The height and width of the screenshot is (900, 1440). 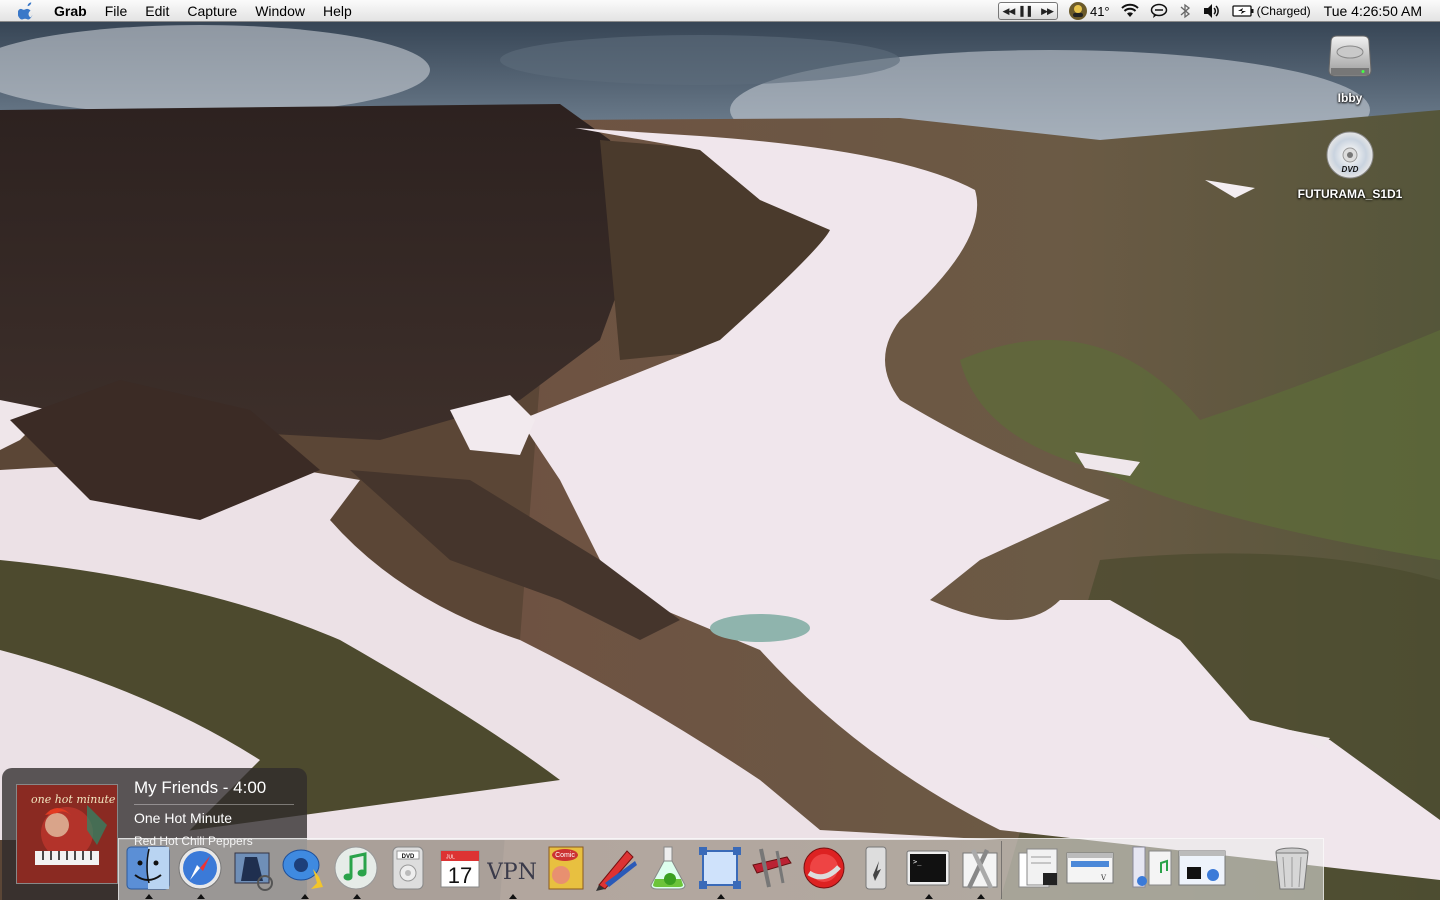 What do you see at coordinates (73, 799) in the screenshot?
I see `album-art-title: one hot minute` at bounding box center [73, 799].